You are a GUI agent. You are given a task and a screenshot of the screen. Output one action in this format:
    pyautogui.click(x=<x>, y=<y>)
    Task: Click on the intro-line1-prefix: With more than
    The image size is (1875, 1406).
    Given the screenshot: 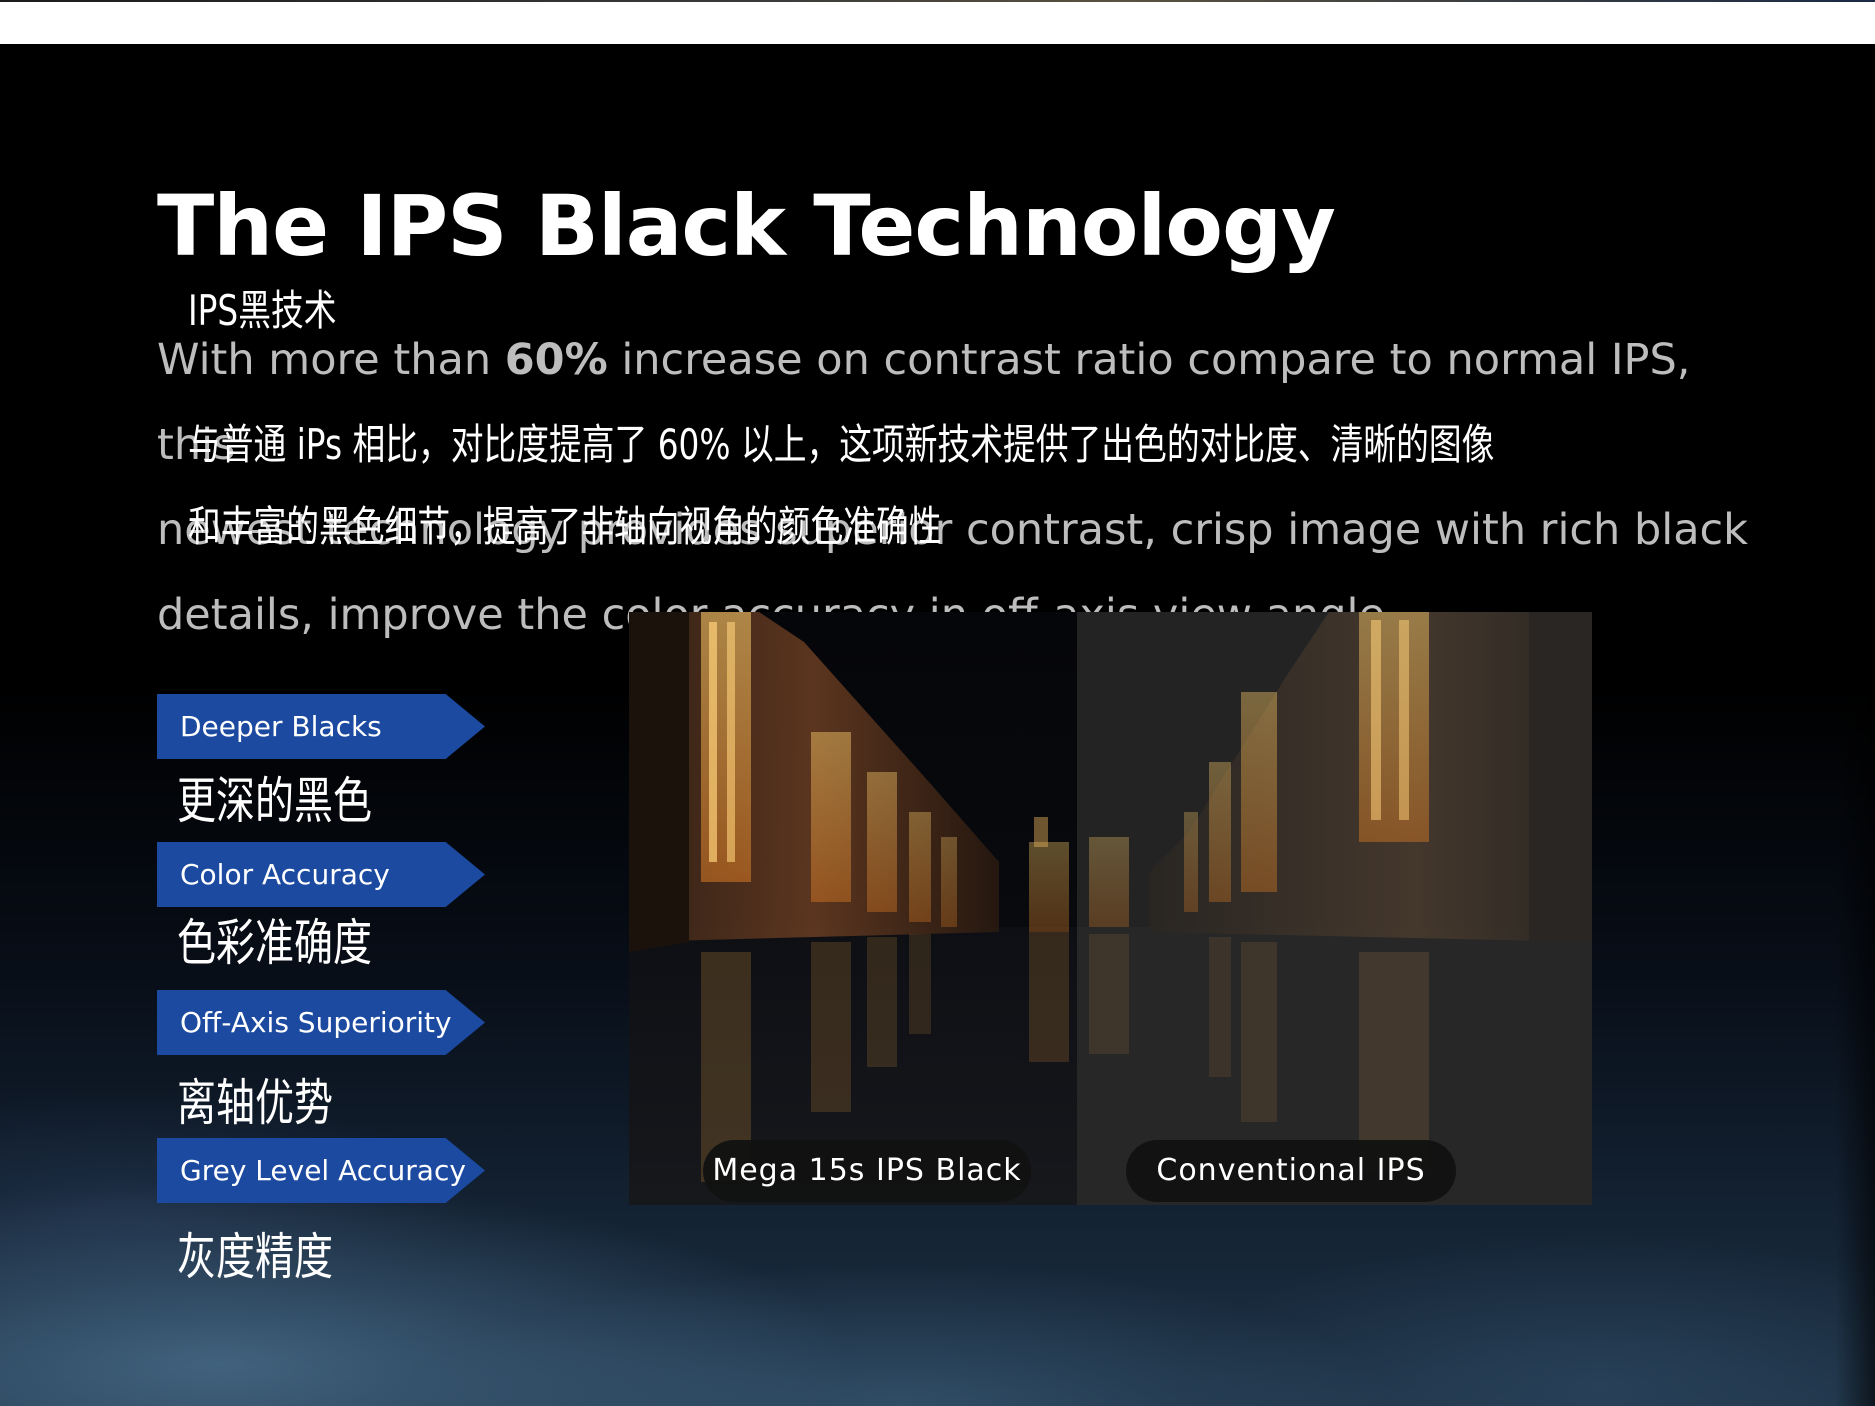 What is the action you would take?
    pyautogui.click(x=331, y=360)
    